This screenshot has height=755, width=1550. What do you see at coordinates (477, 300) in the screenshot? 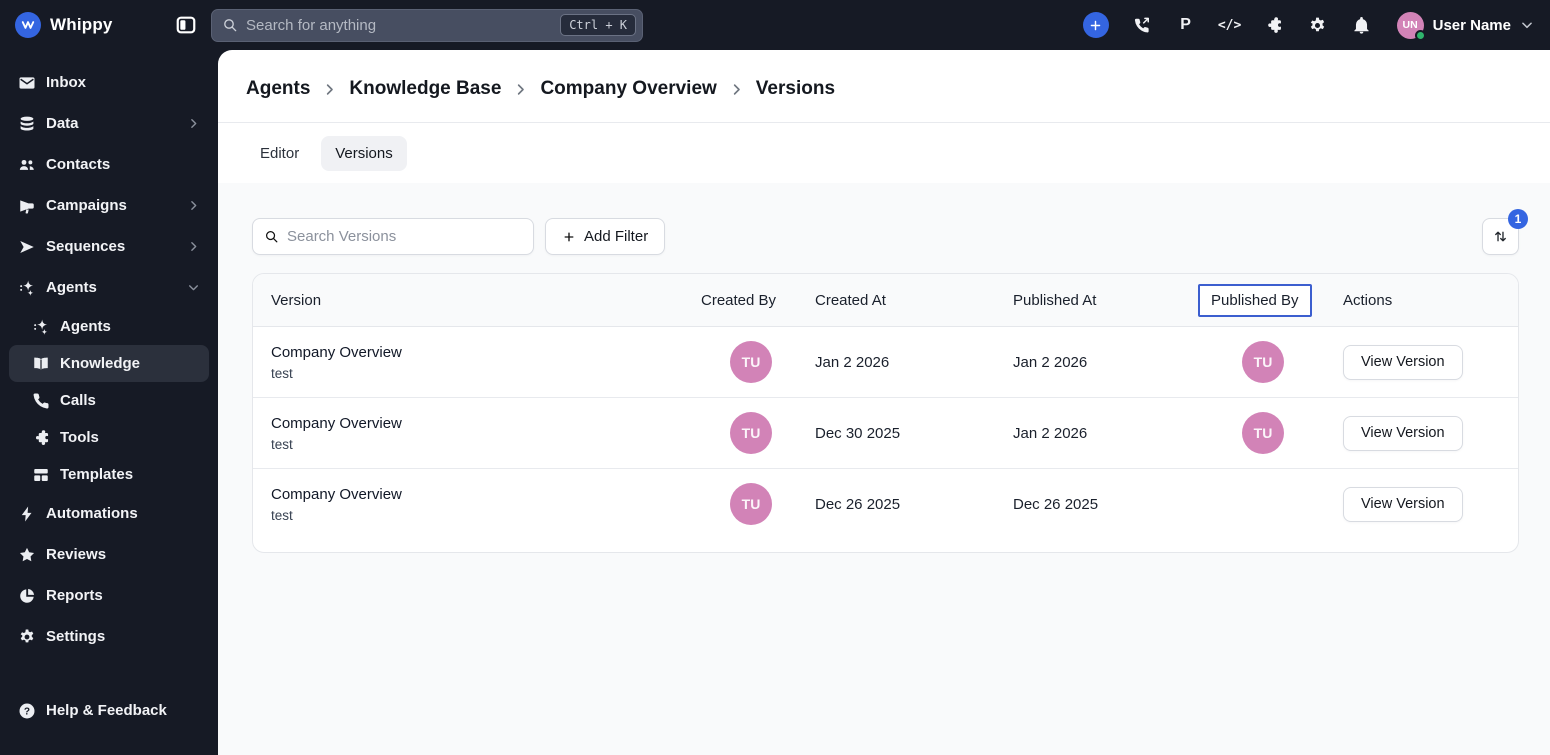
I see `column-header-version: Version` at bounding box center [477, 300].